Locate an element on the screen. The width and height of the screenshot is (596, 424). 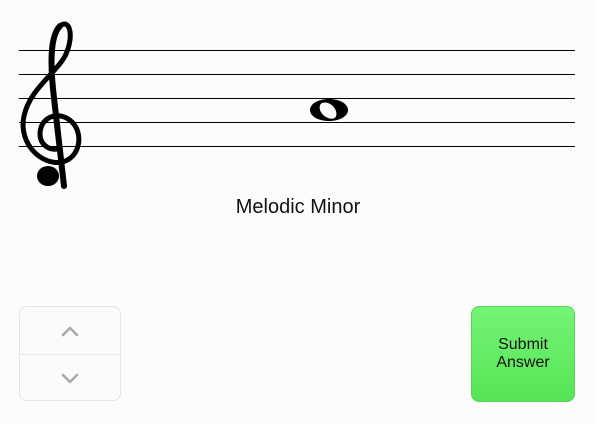
treble-clef-icon is located at coordinates (51, 105).